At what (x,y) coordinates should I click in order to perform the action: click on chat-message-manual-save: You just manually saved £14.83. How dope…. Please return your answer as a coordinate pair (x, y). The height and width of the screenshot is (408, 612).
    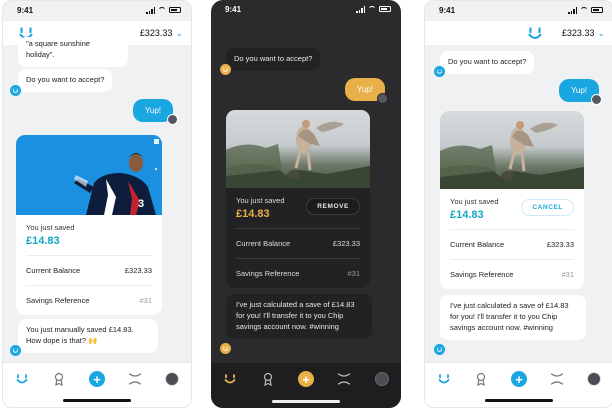
    Looking at the image, I should click on (88, 336).